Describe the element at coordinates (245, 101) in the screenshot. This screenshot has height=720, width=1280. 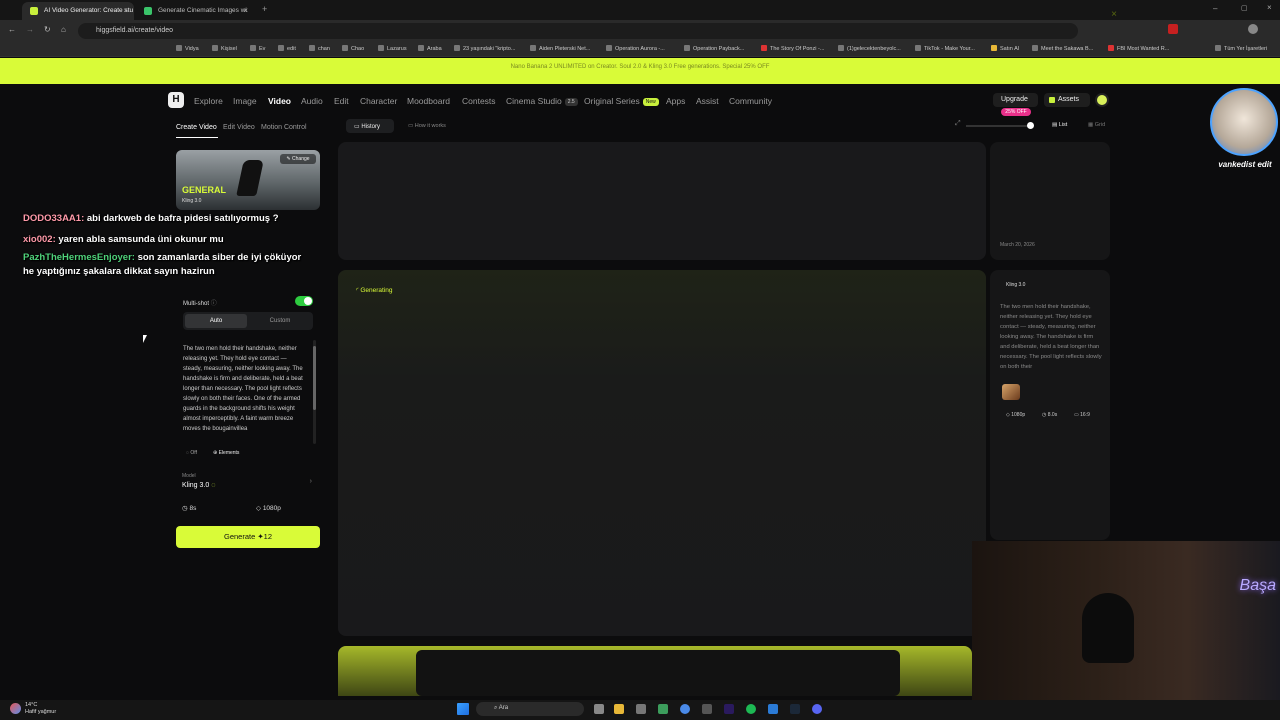
I see `nav-image: Image` at that location.